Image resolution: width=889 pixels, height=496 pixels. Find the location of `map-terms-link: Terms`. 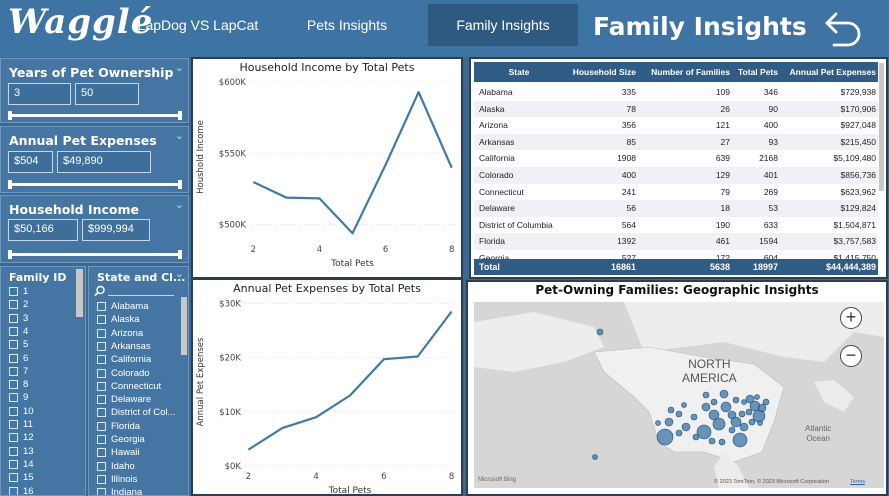

map-terms-link: Terms is located at coordinates (857, 482).